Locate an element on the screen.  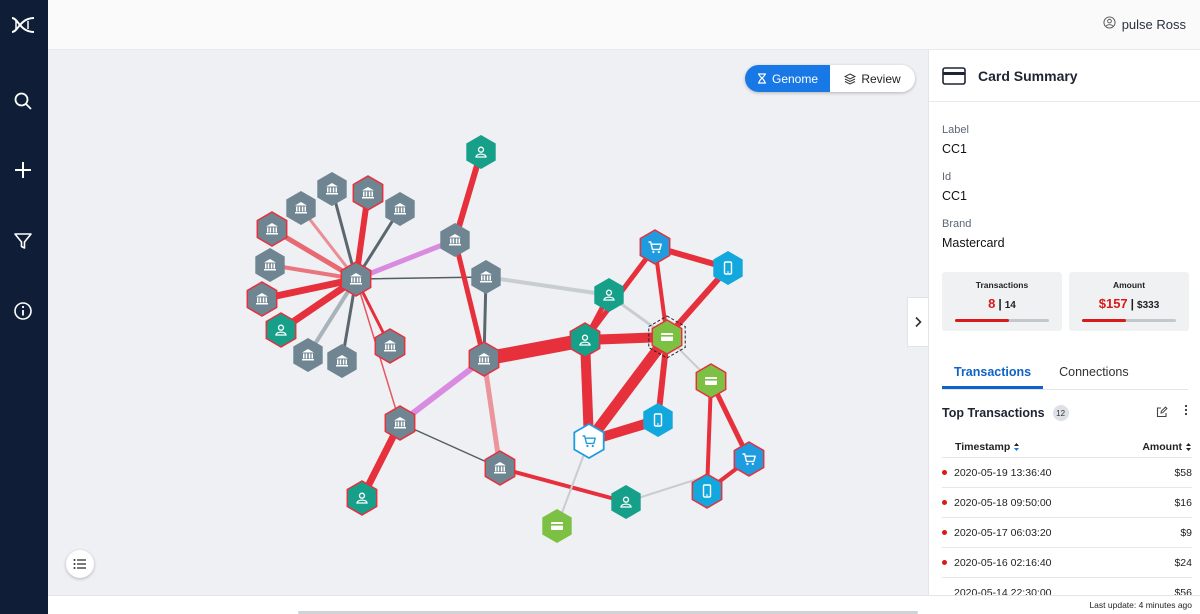
add-icon is located at coordinates (23, 170).